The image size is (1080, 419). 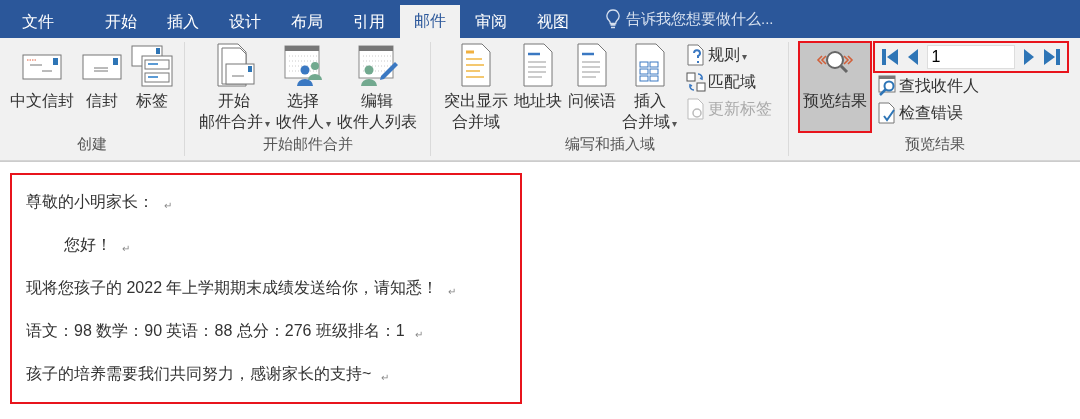 I want to click on paragraph-text: 您好！, so click(x=88, y=245).